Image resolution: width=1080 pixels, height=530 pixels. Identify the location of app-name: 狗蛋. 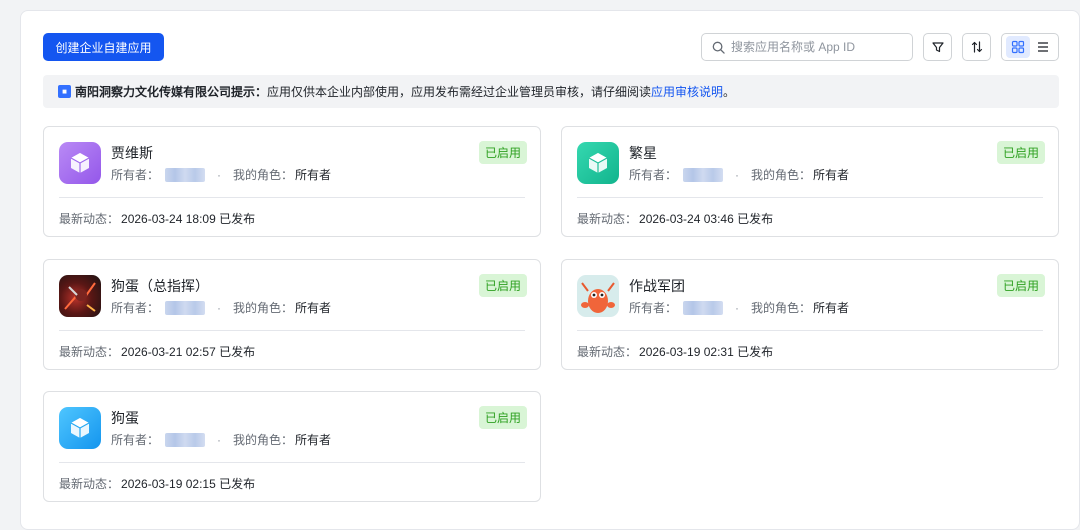
(125, 418).